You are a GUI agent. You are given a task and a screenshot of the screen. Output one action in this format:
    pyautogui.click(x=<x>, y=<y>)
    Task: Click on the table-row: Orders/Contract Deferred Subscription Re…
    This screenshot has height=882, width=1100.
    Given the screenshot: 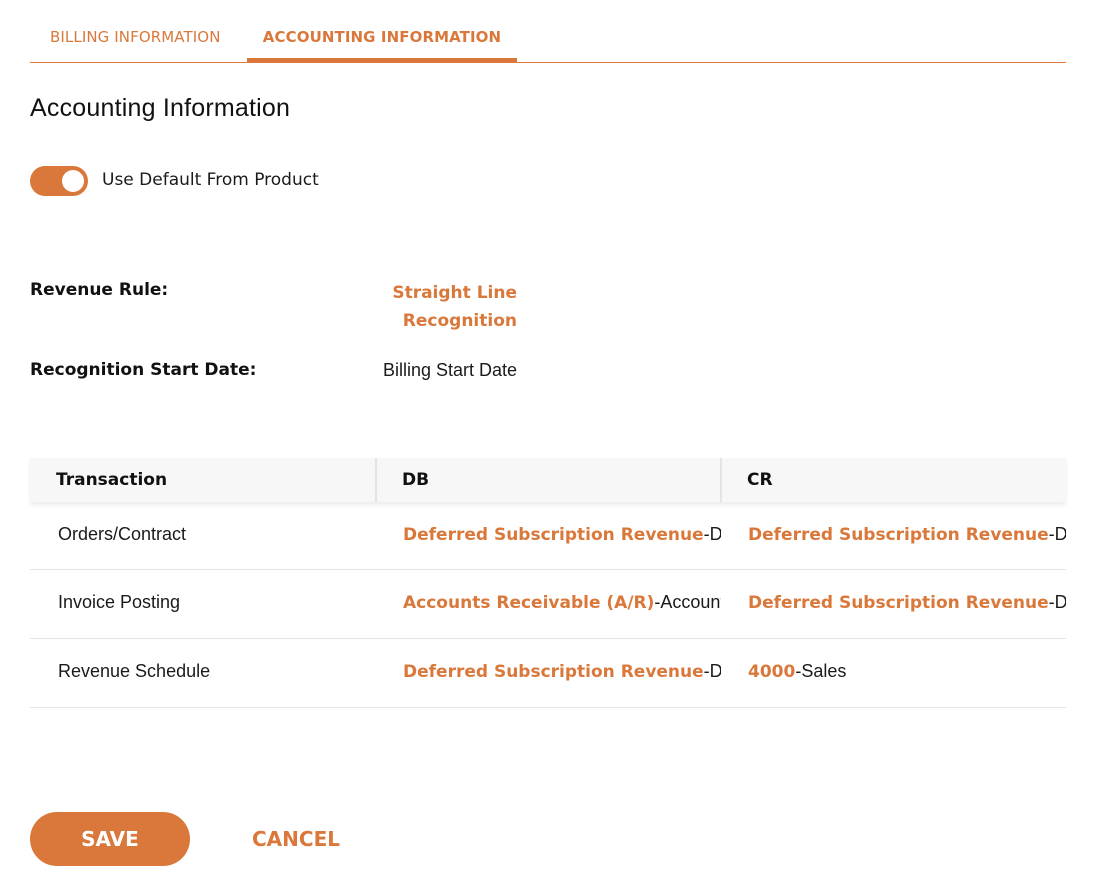 What is the action you would take?
    pyautogui.click(x=548, y=536)
    